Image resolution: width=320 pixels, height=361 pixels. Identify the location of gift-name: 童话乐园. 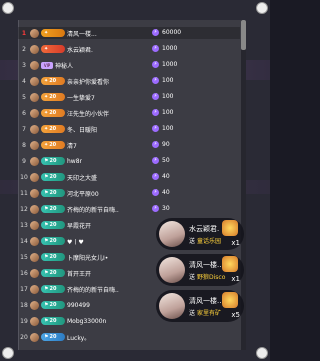
(209, 241).